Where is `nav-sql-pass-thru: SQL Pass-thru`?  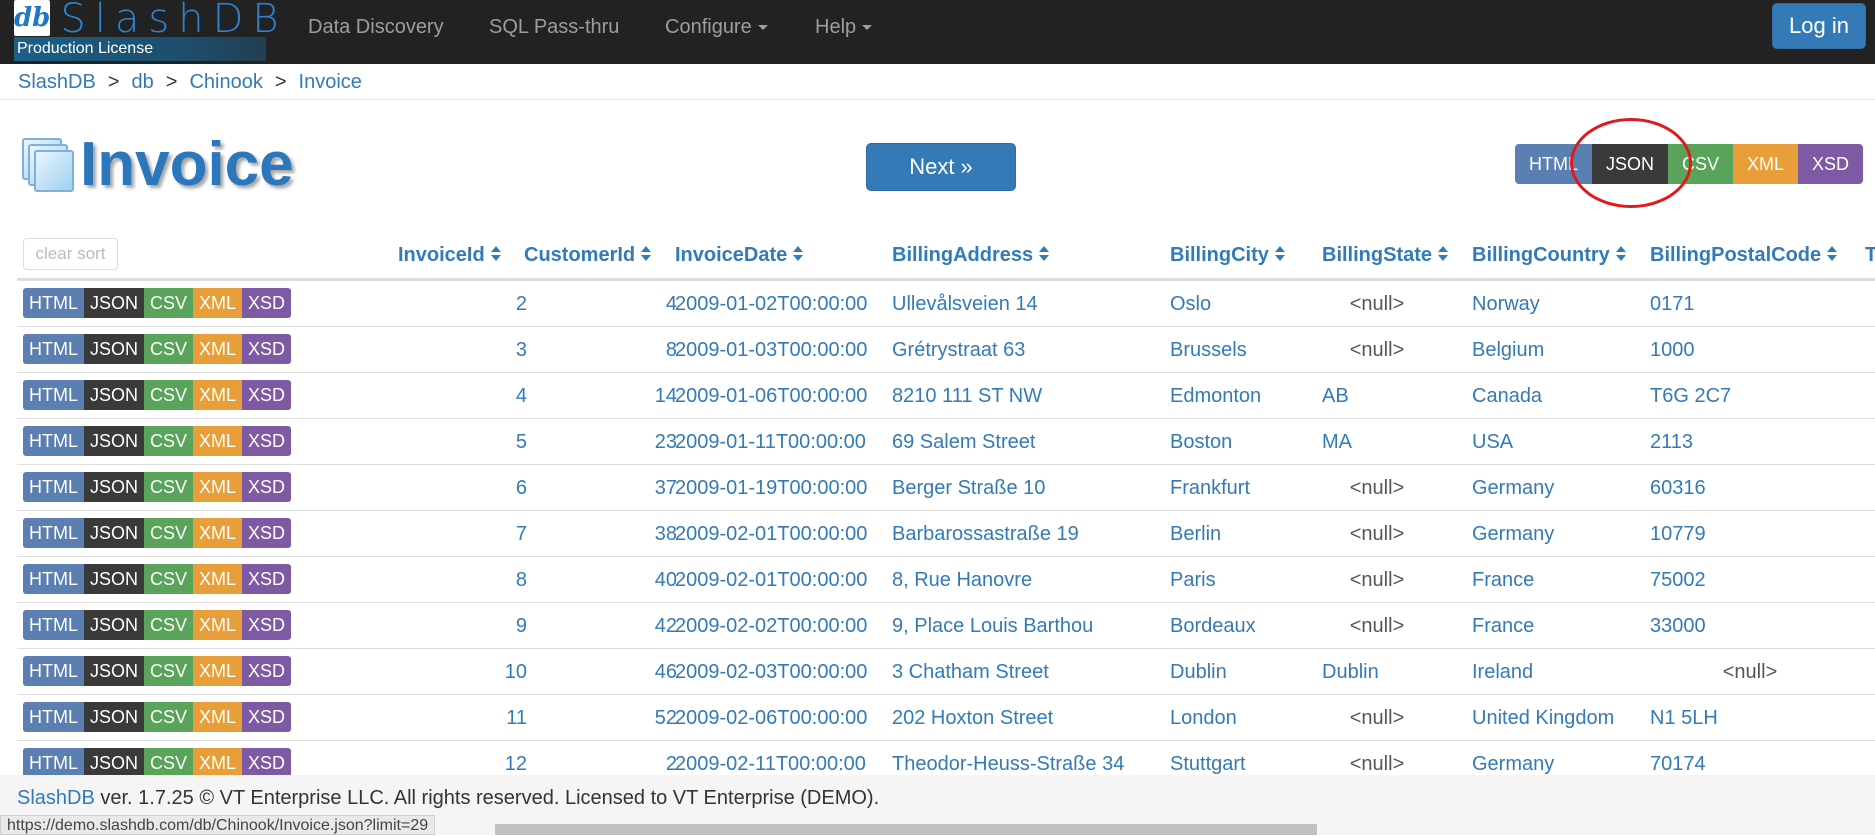 nav-sql-pass-thru: SQL Pass-thru is located at coordinates (554, 27).